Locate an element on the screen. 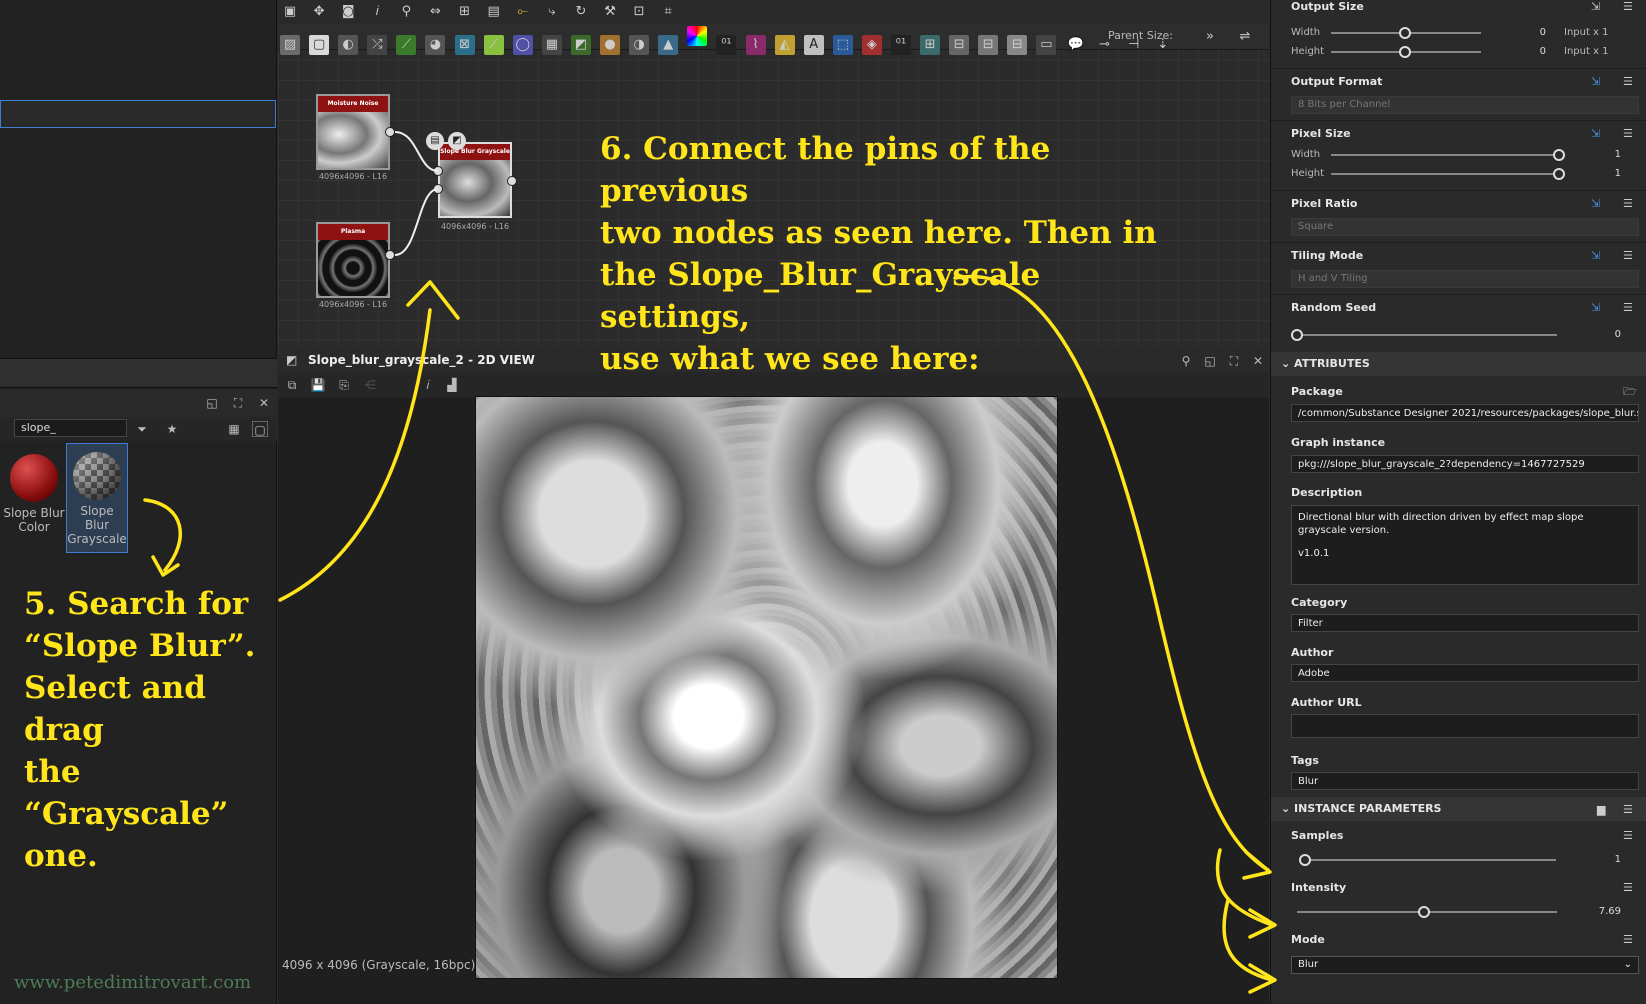  grid-view-icon: ▦ is located at coordinates (234, 429).